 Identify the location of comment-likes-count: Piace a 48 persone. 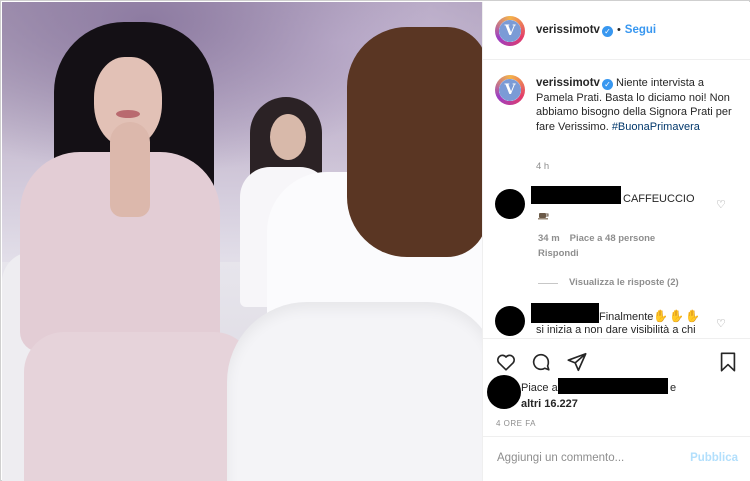
(613, 238).